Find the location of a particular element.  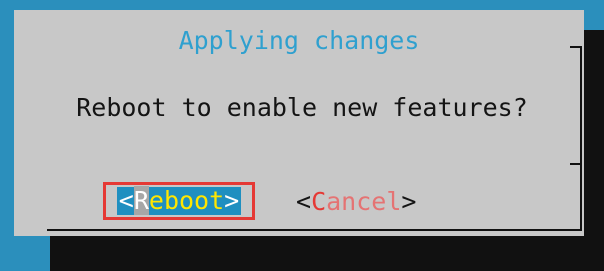

cancel-button: < Cancel > is located at coordinates (356, 201).